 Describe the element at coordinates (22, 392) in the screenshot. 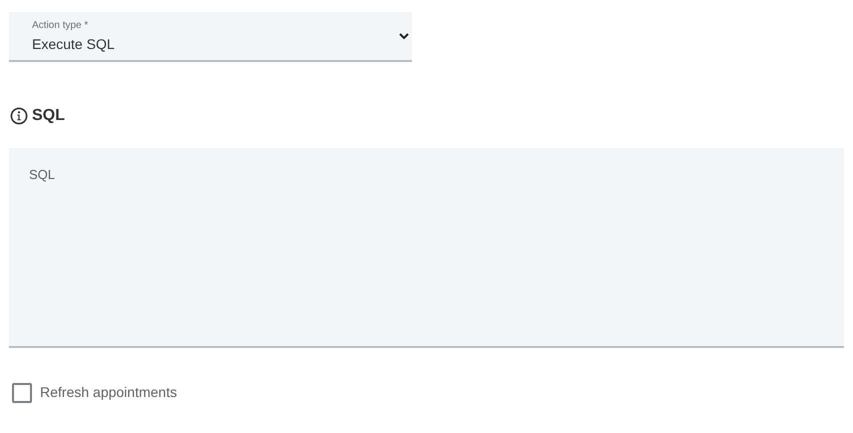

I see `checkbox` at that location.